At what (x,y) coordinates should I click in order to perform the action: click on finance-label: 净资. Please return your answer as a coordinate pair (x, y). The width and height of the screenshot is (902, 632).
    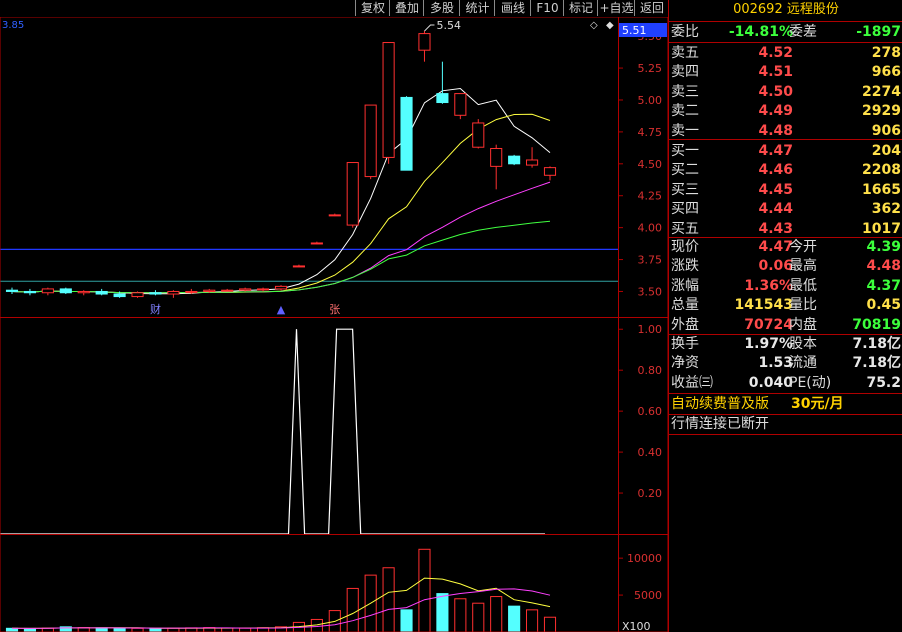
    Looking at the image, I should click on (685, 363).